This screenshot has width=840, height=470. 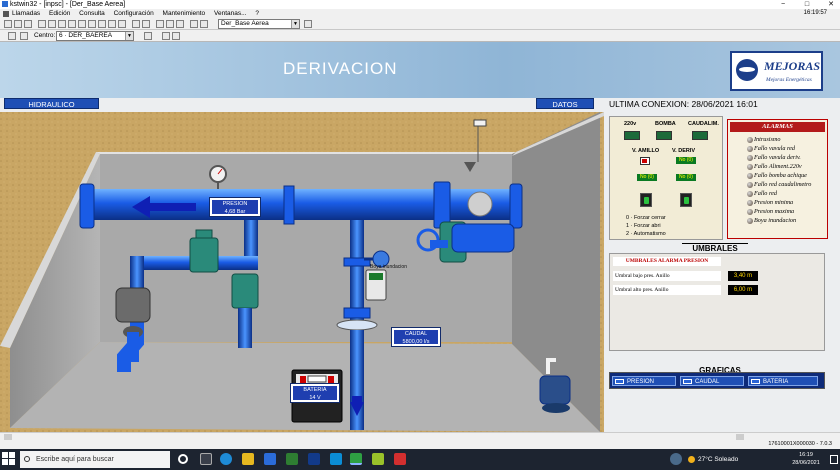 I want to click on menu-configuracion: Configuración, so click(x=134, y=13).